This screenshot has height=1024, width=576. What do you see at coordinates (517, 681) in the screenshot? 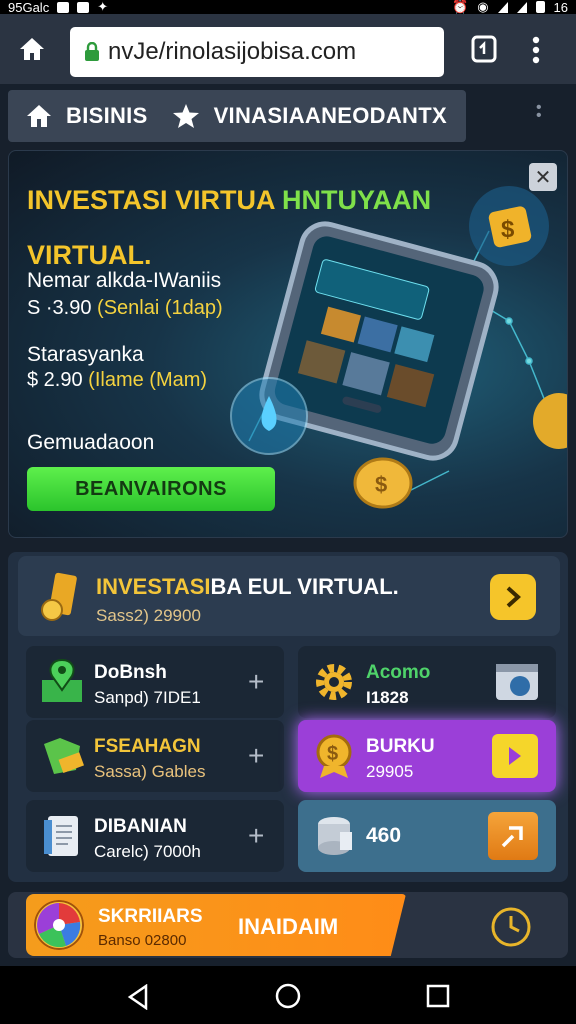
I see `calendar-icon` at bounding box center [517, 681].